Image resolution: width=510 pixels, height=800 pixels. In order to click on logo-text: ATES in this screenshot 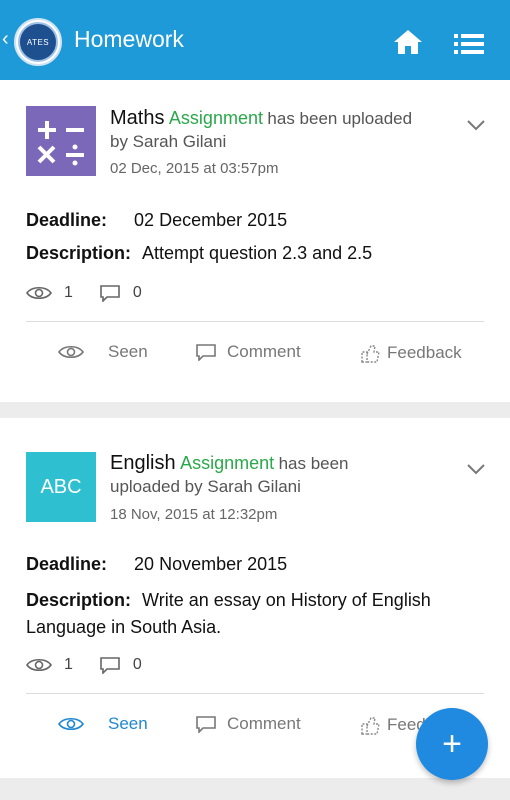, I will do `click(38, 42)`.